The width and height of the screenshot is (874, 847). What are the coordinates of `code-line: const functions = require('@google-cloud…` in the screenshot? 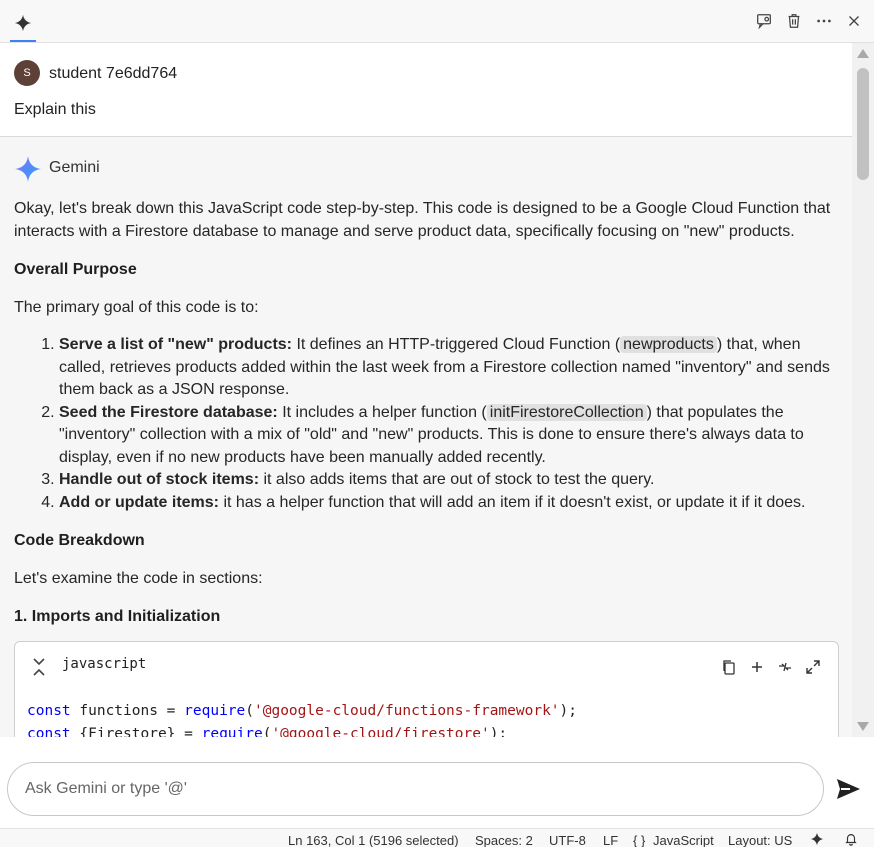 It's located at (302, 711).